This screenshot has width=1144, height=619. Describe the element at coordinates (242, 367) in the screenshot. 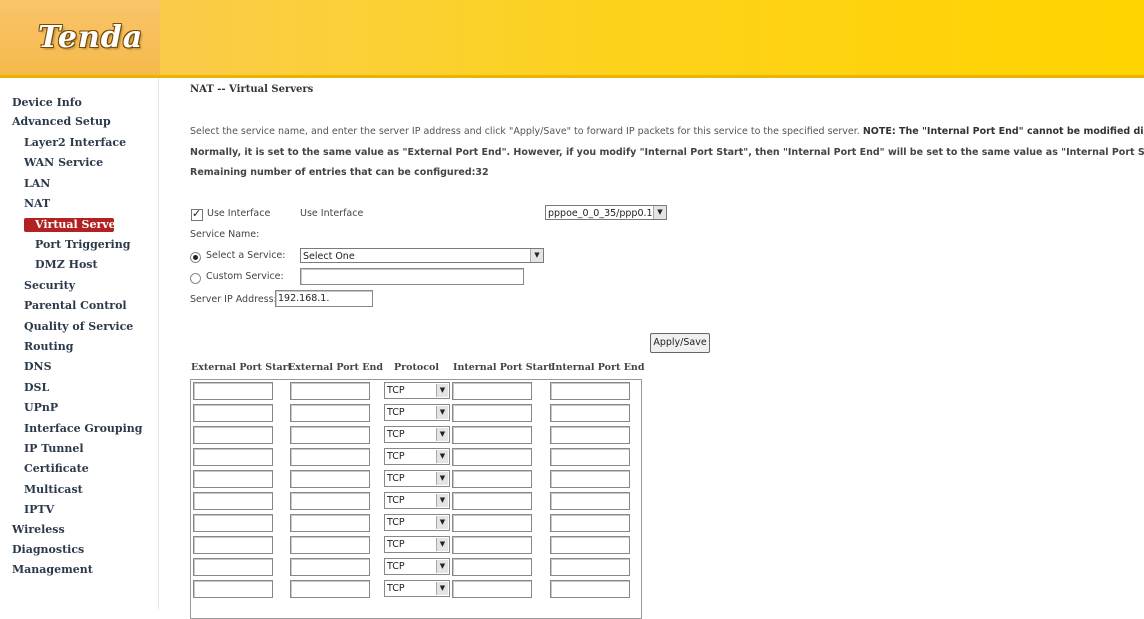

I see `th-external-port-start: External Port Start` at that location.